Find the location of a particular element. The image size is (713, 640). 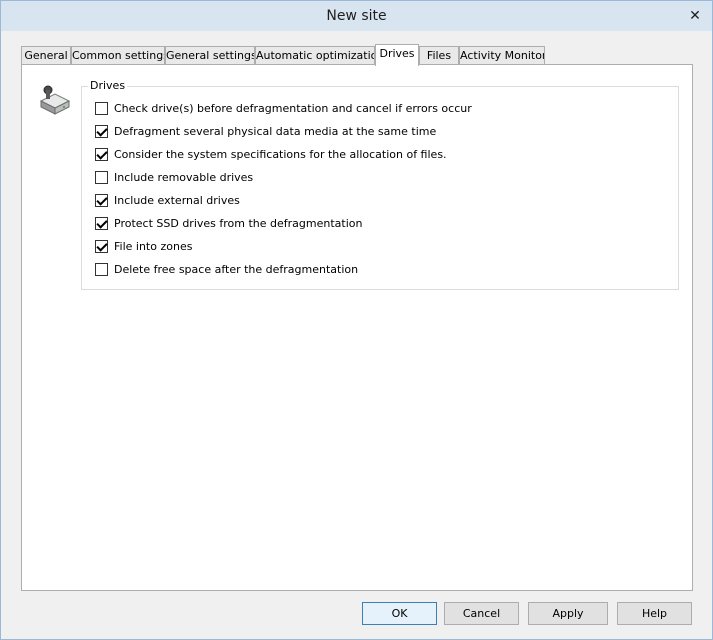

apply-button: Apply is located at coordinates (568, 613).